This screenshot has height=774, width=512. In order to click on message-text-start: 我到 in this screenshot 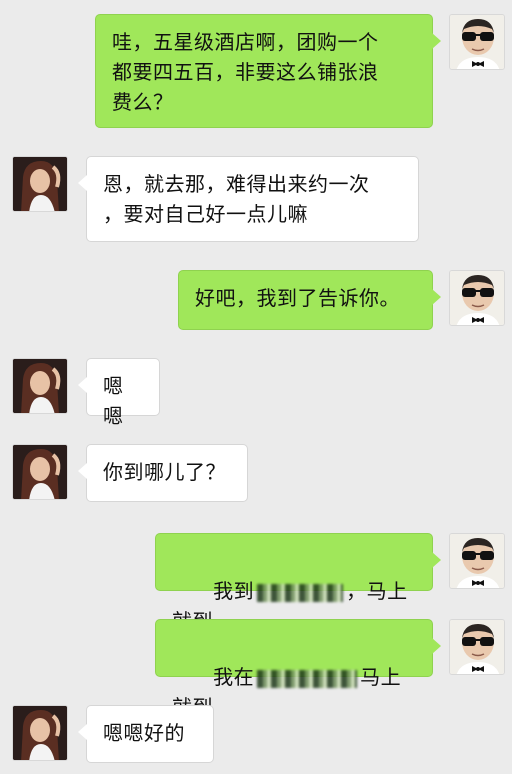, I will do `click(234, 591)`.